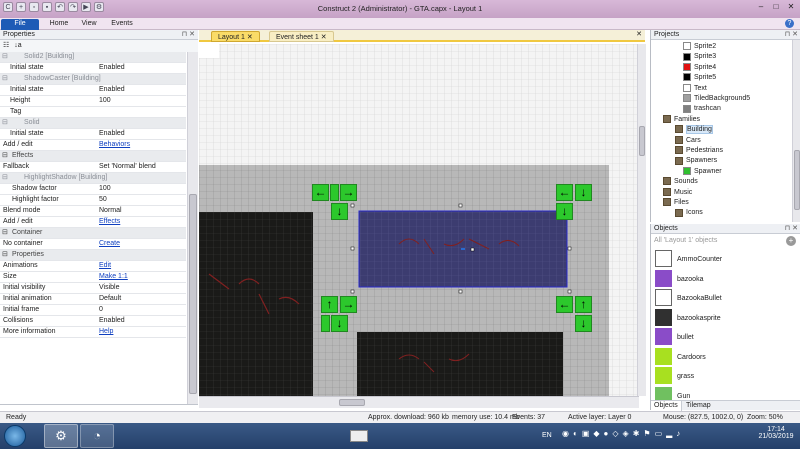 Image resolution: width=800 pixels, height=449 pixels. Describe the element at coordinates (678, 433) in the screenshot. I see `volume-icon: ♪` at that location.